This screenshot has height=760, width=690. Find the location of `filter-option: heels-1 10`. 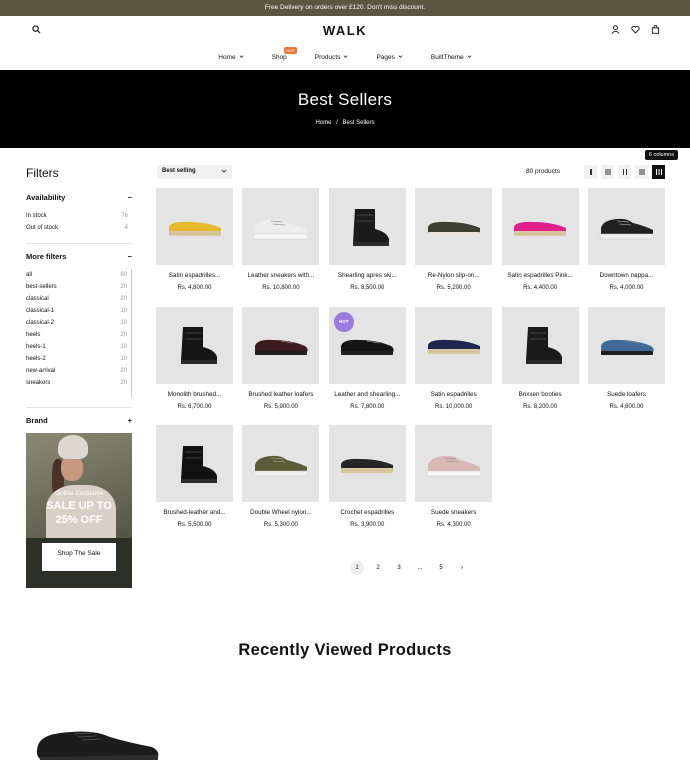

filter-option: heels-1 10 is located at coordinates (78, 347).